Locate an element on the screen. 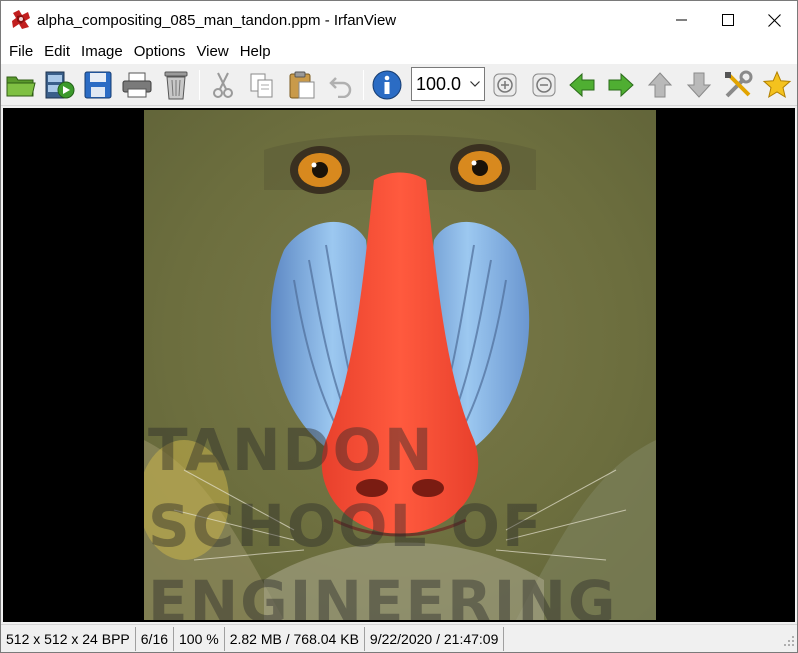 This screenshot has width=798, height=653. tools-button is located at coordinates (738, 85).